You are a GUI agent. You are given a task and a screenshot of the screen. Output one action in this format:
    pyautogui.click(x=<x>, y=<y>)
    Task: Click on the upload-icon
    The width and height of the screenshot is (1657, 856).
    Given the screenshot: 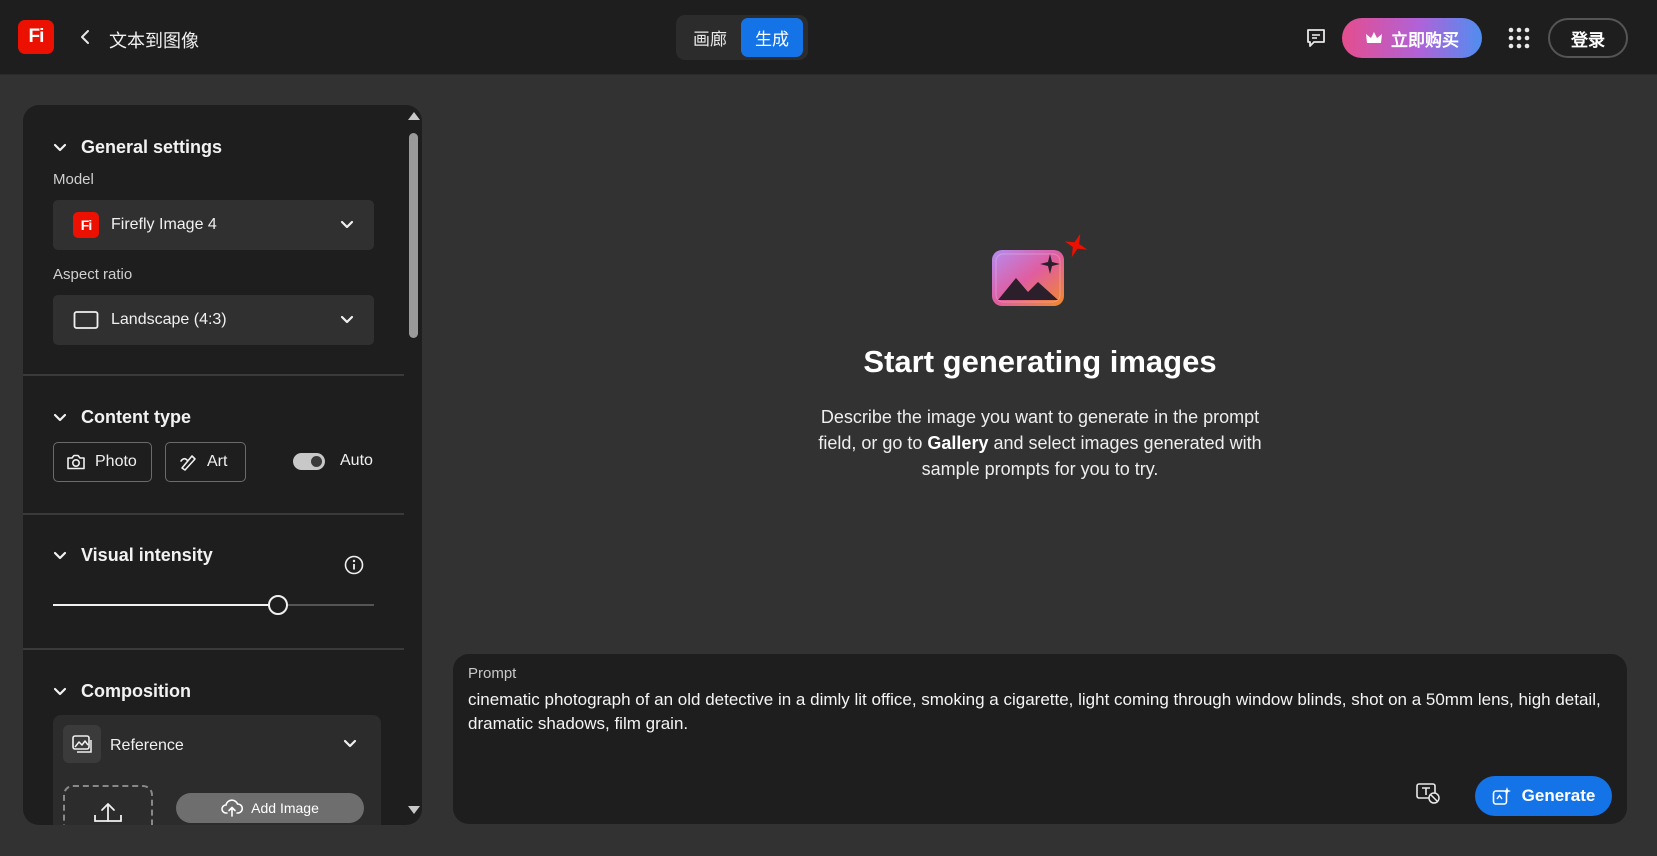 What is the action you would take?
    pyautogui.click(x=108, y=812)
    